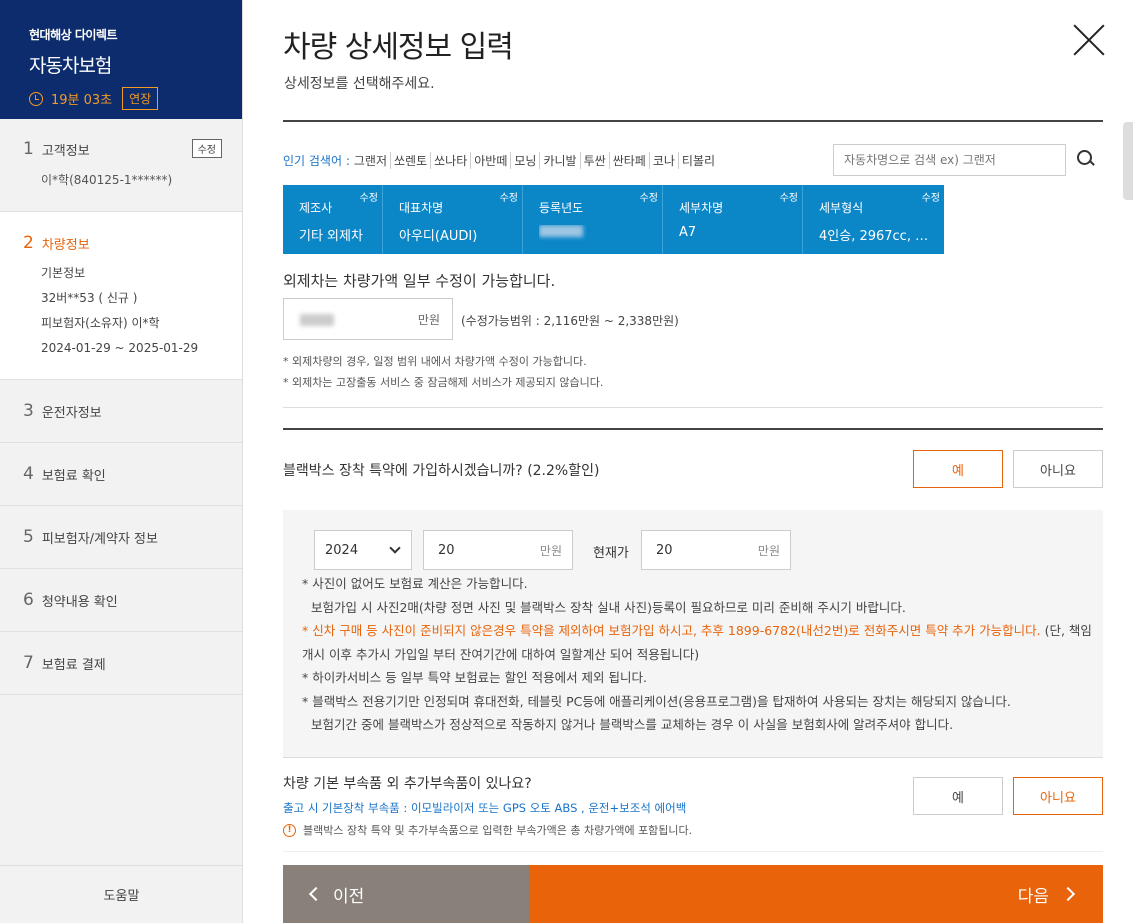  Describe the element at coordinates (121, 59) in the screenshot. I see `brand-header: 현대해상 다이렉트 자동차보험 19분 03초 연장` at that location.